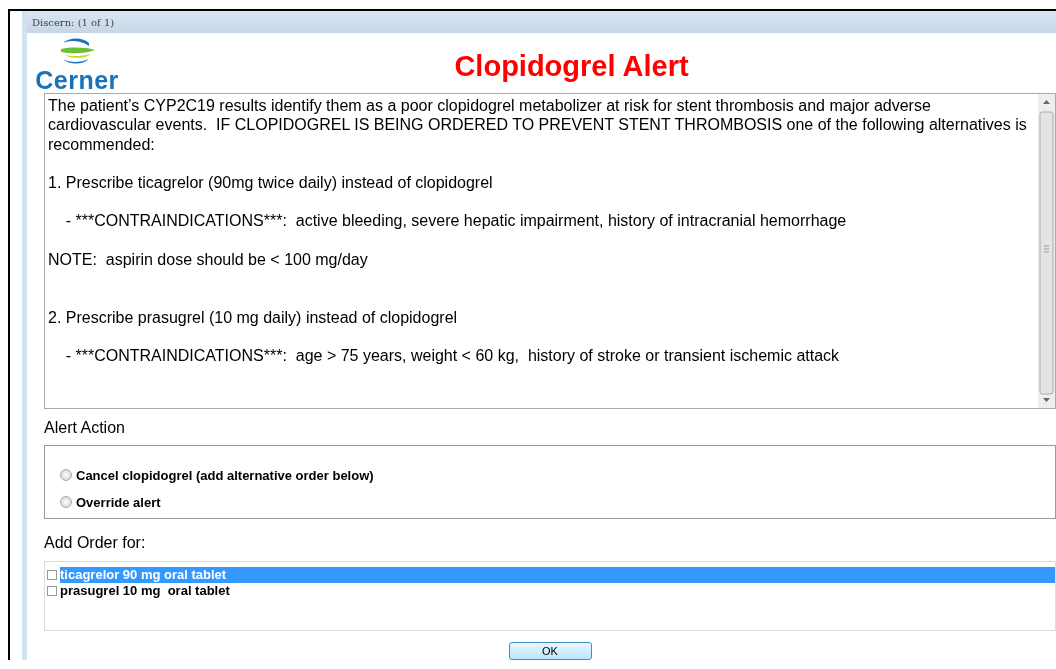 The width and height of the screenshot is (1056, 669). Describe the element at coordinates (85, 429) in the screenshot. I see `section-label: Alert Action` at that location.